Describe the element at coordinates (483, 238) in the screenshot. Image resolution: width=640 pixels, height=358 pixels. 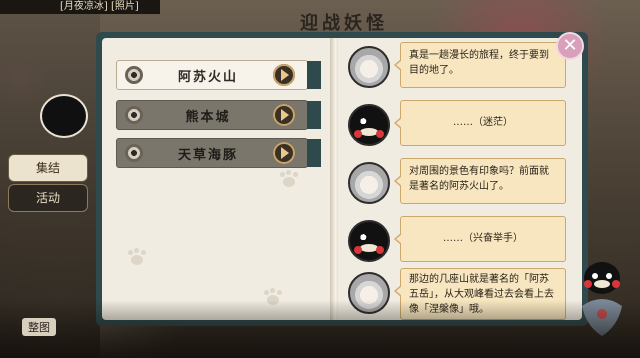
I see `dialogue-text: ……（兴奋举手）` at that location.